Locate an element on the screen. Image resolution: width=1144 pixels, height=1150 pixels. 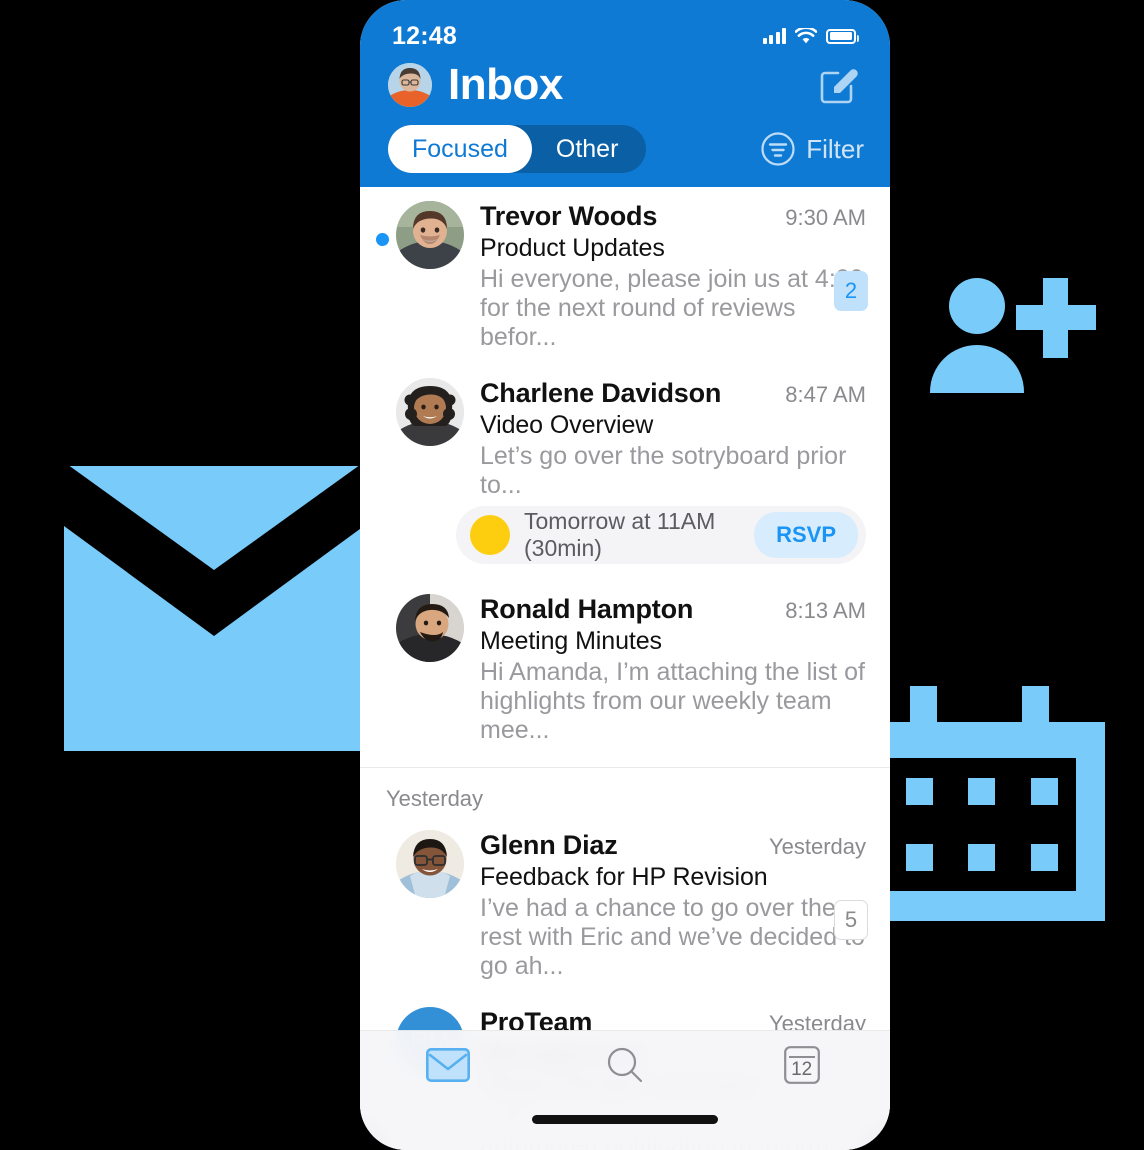
email-sender: Charlene Davidson is located at coordinates (601, 393).